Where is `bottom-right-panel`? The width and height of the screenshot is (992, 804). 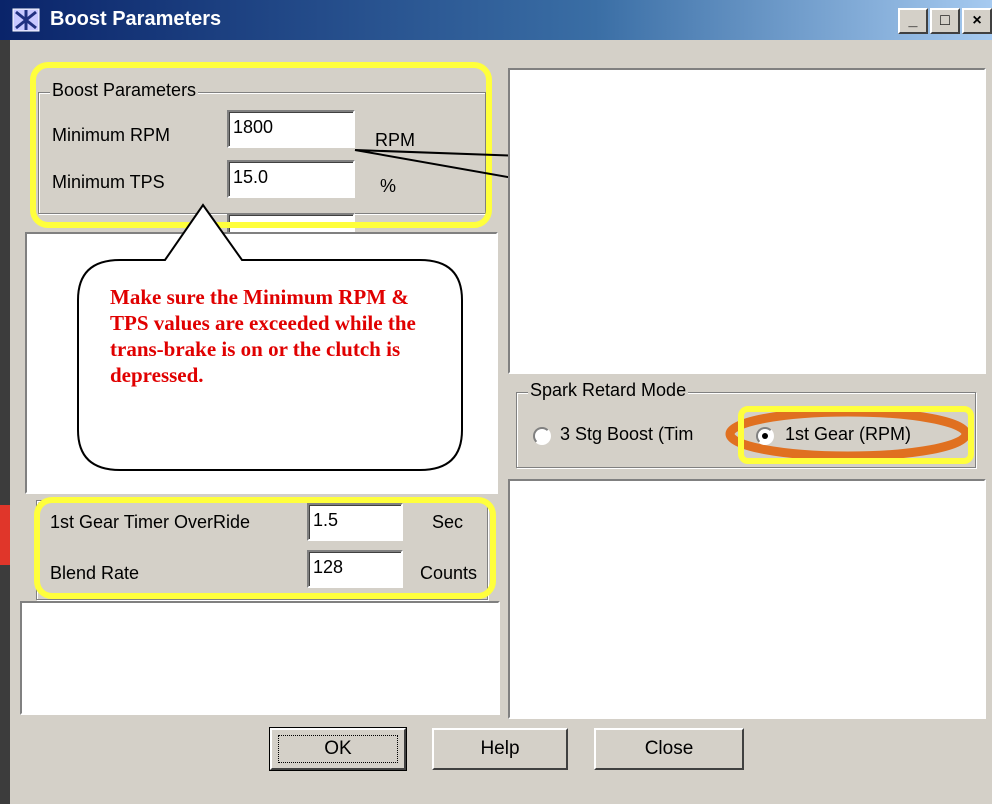 bottom-right-panel is located at coordinates (747, 599).